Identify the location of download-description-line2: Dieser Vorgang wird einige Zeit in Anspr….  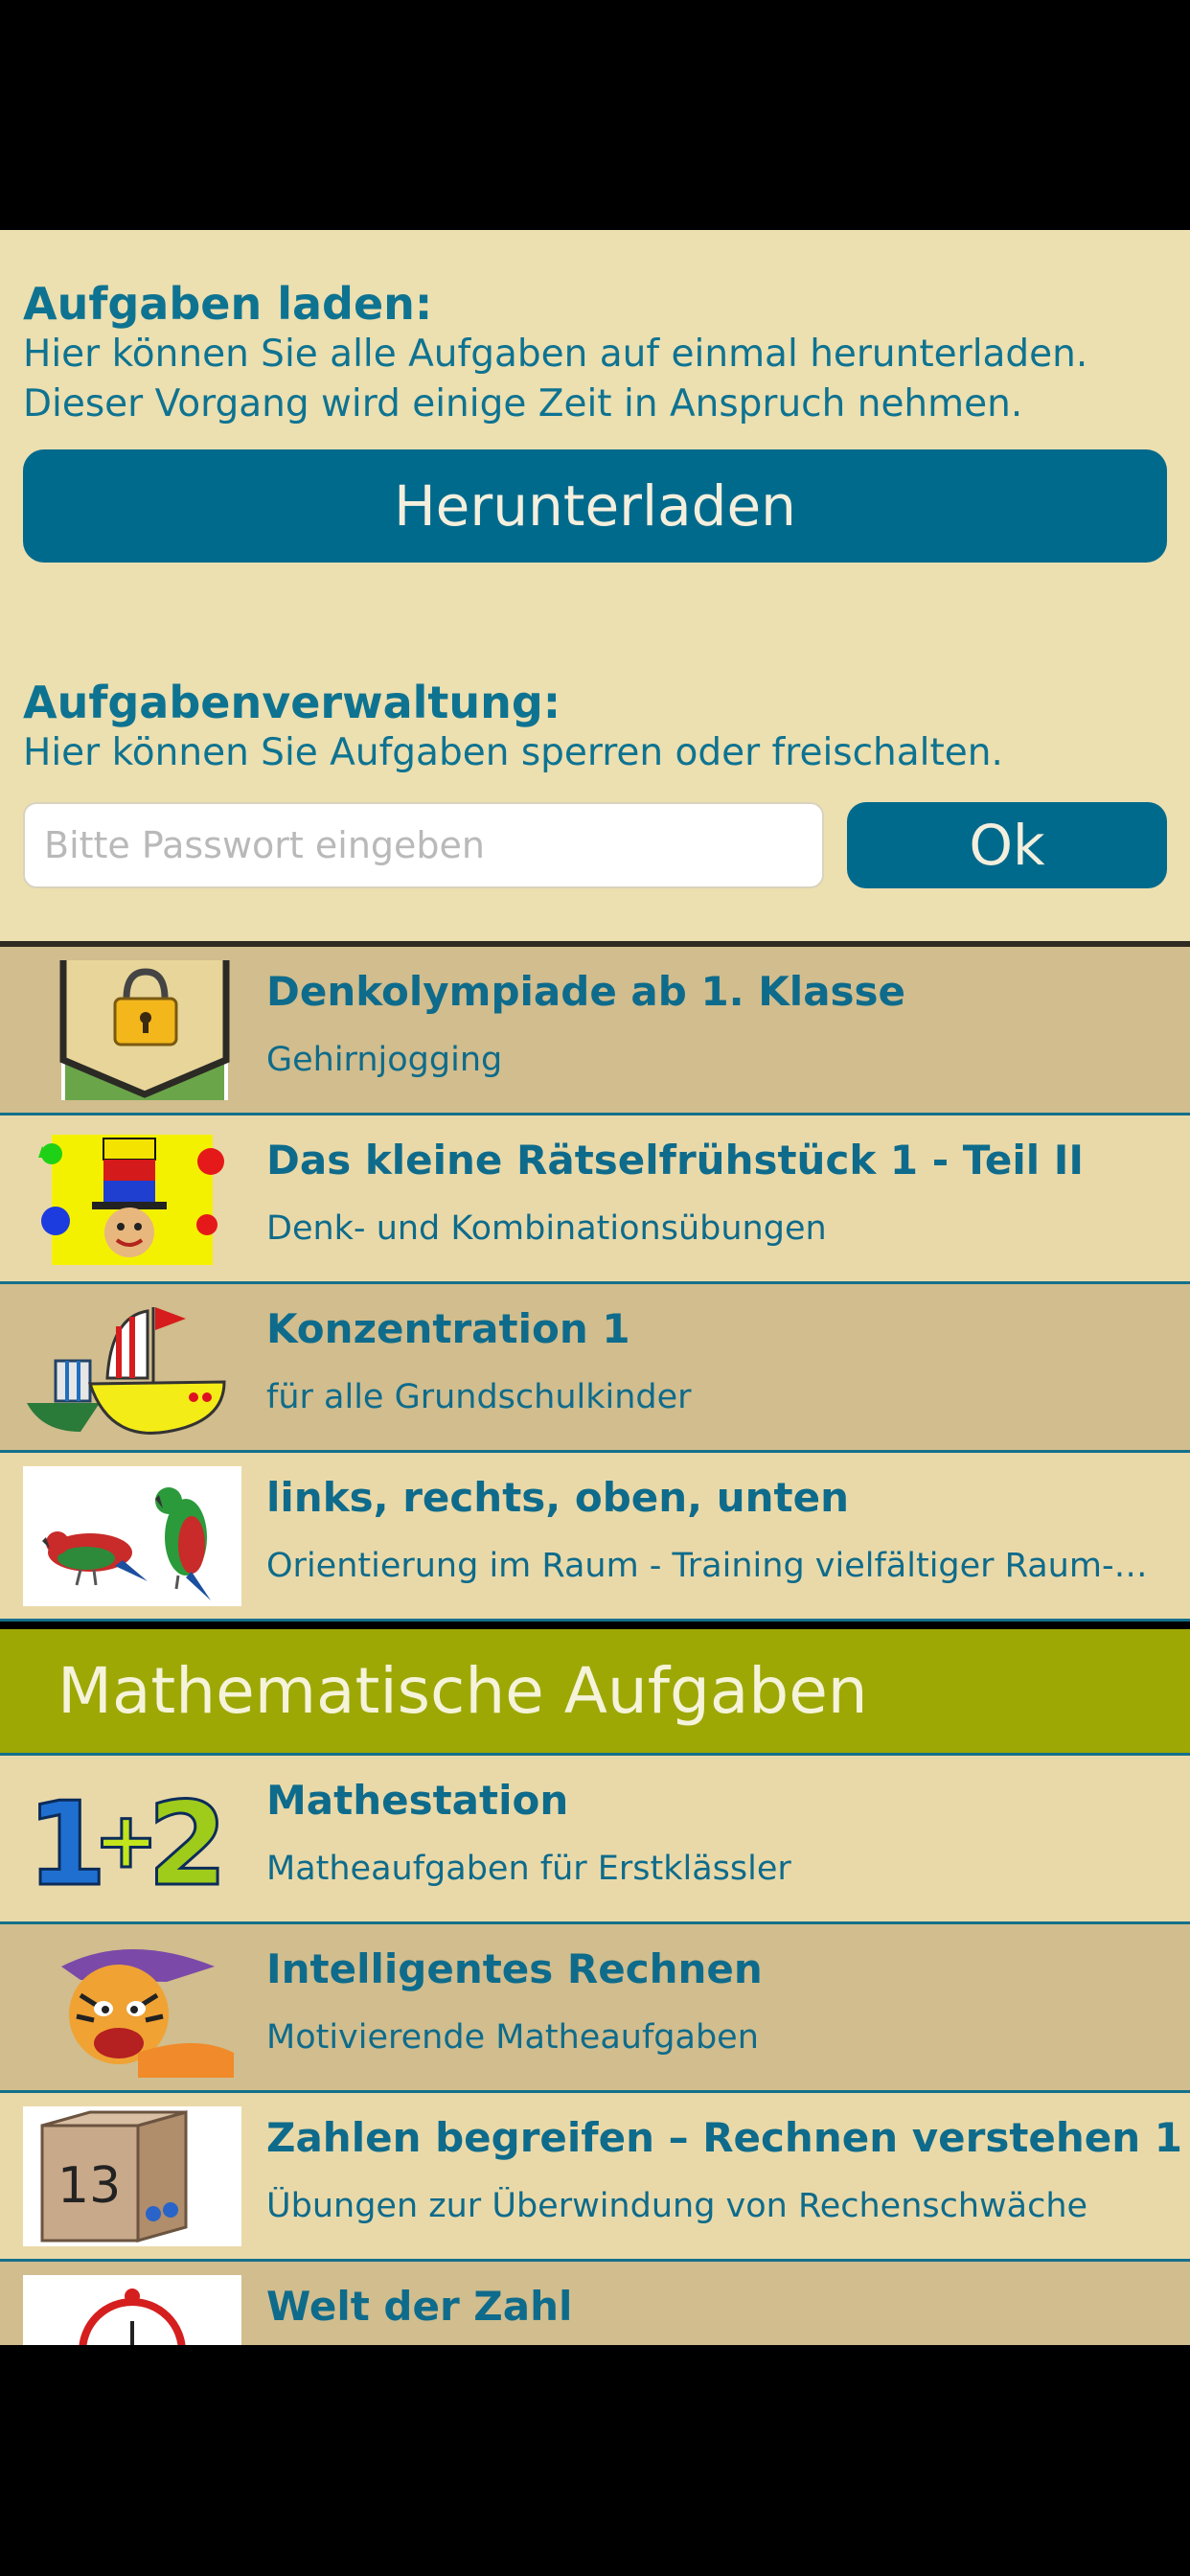
(523, 404).